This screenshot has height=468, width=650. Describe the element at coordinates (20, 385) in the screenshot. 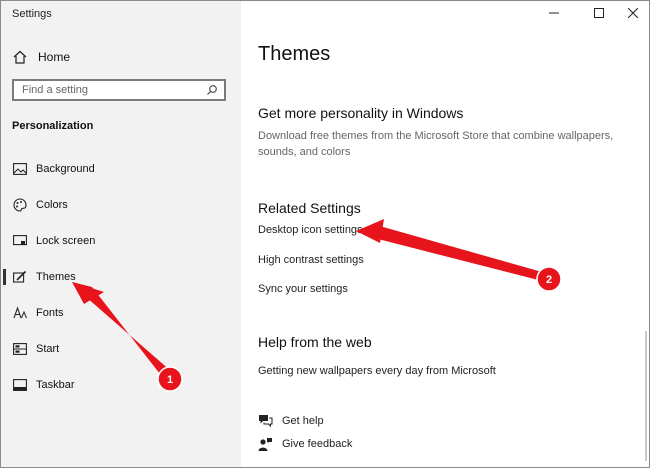

I see `taskbar-icon` at that location.